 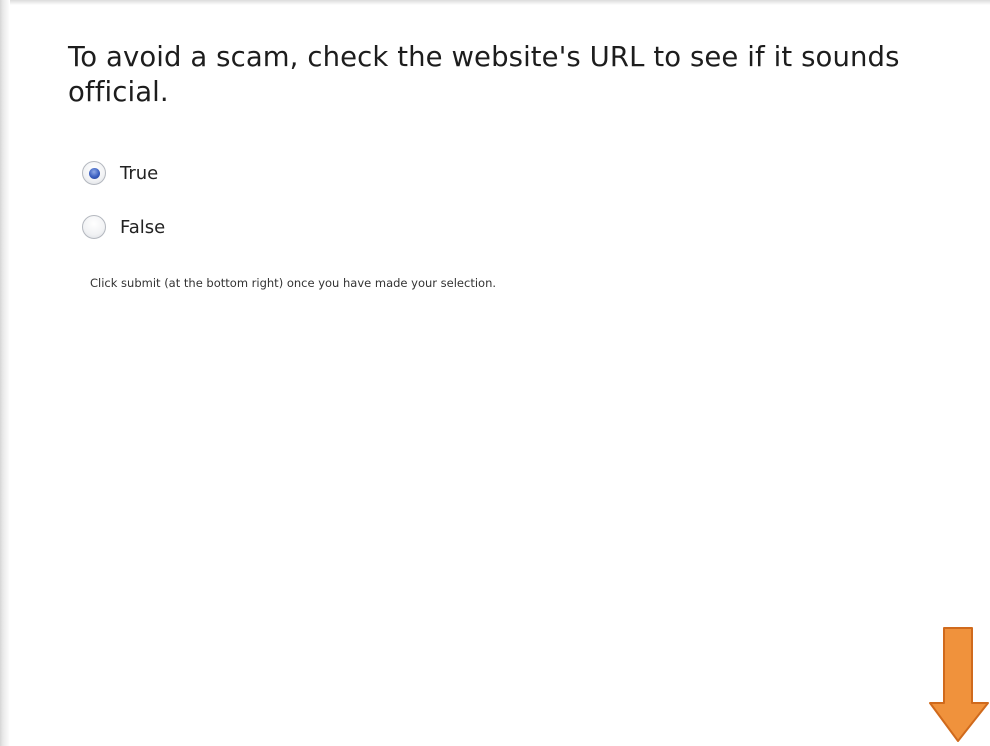 I want to click on option-false: False, so click(x=123, y=227).